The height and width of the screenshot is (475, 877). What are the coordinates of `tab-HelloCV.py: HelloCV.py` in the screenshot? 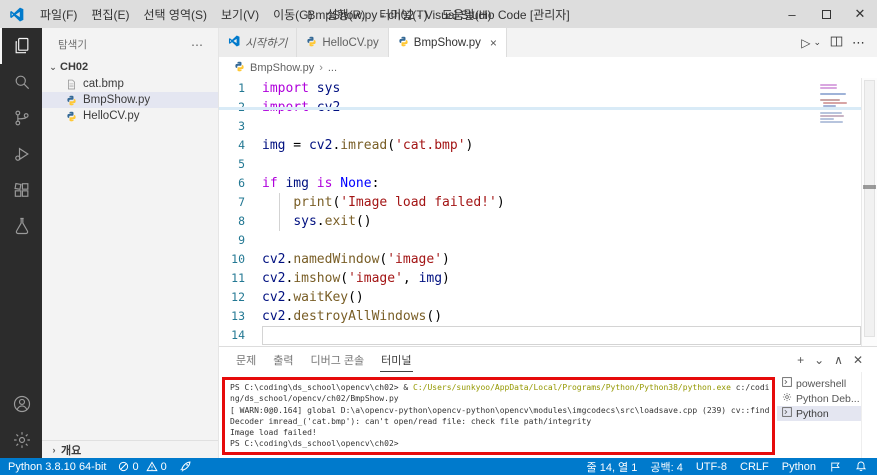 It's located at (343, 42).